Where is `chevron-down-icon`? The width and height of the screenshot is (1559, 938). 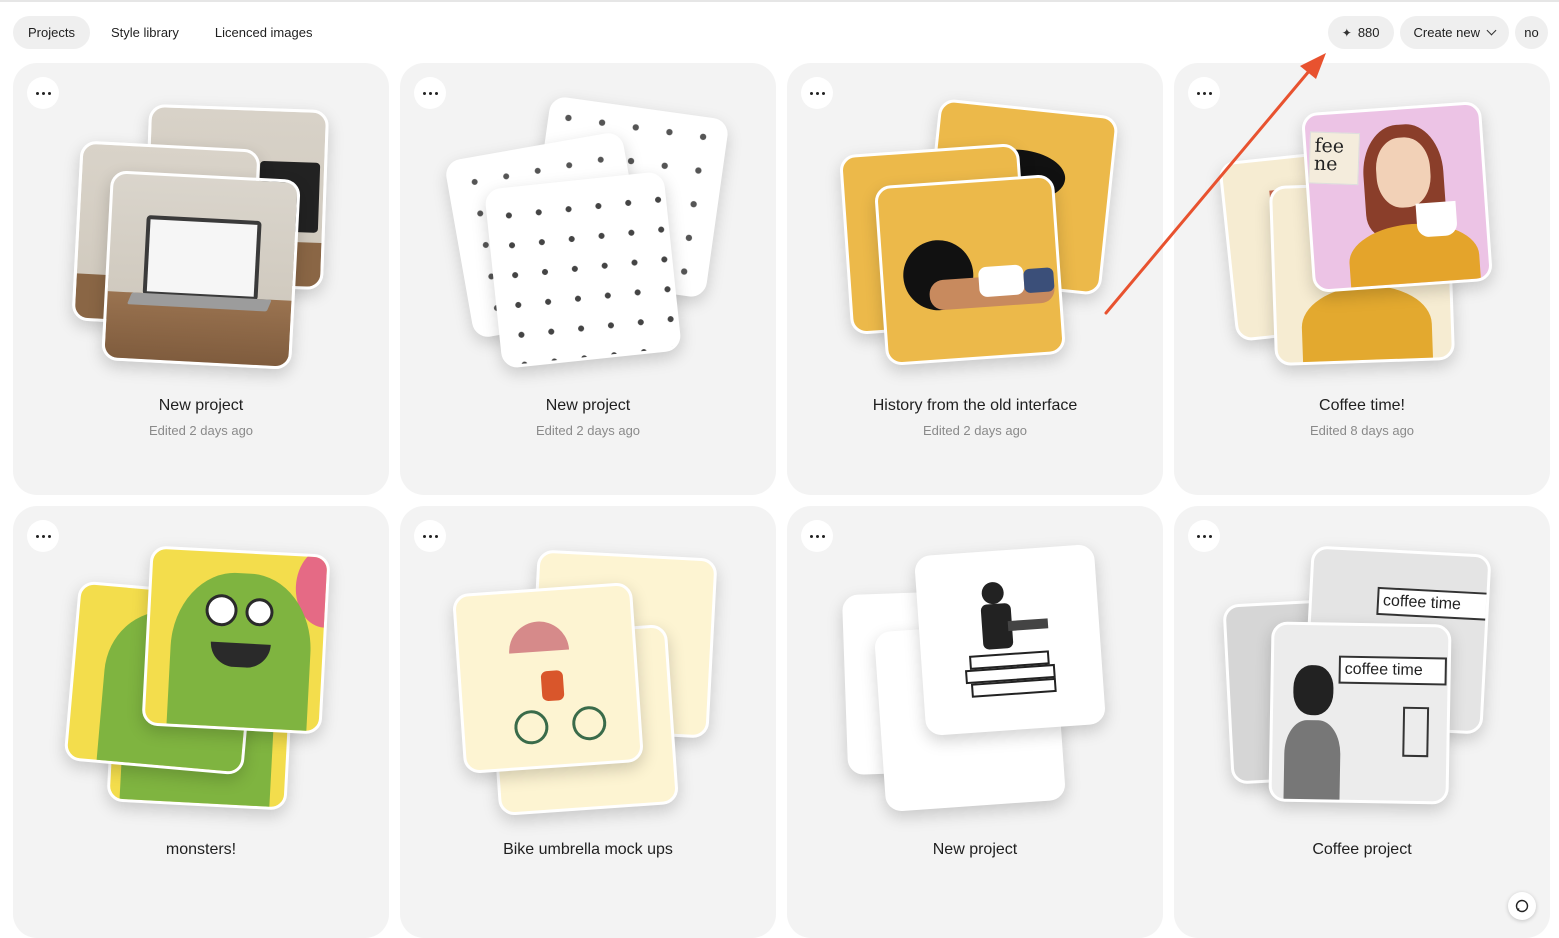 chevron-down-icon is located at coordinates (1491, 30).